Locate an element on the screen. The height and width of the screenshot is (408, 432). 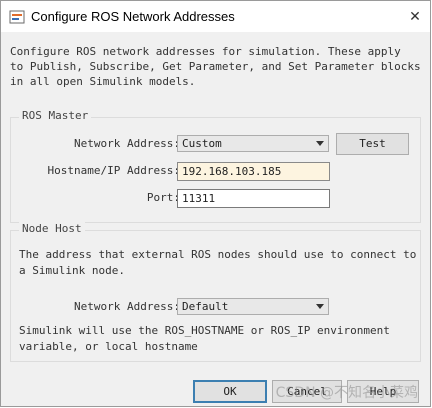
matlab-app-icon is located at coordinates (17, 17).